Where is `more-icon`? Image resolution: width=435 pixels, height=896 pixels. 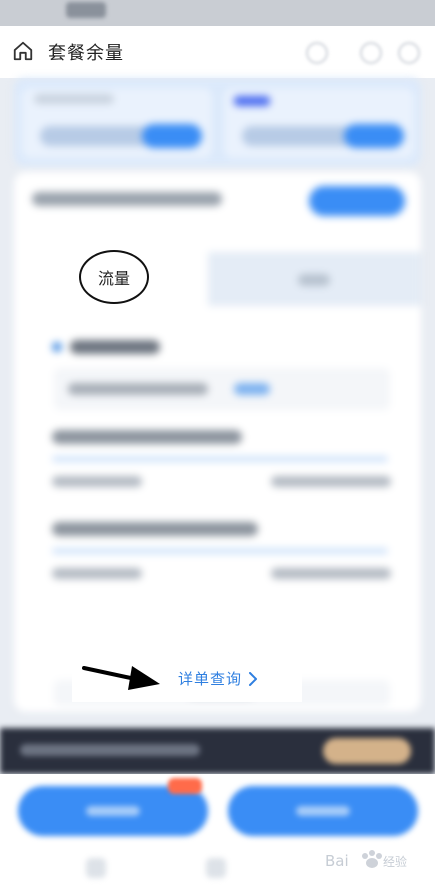 more-icon is located at coordinates (409, 53).